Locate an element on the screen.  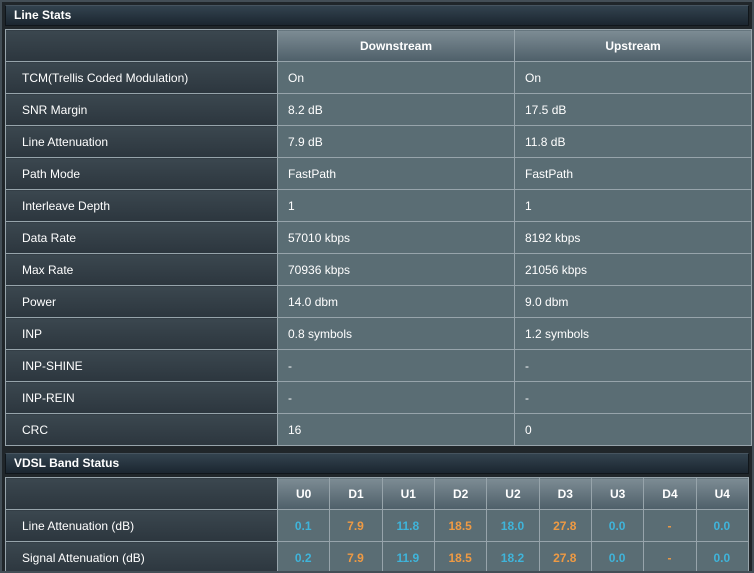
stat-label: Power is located at coordinates (141, 301).